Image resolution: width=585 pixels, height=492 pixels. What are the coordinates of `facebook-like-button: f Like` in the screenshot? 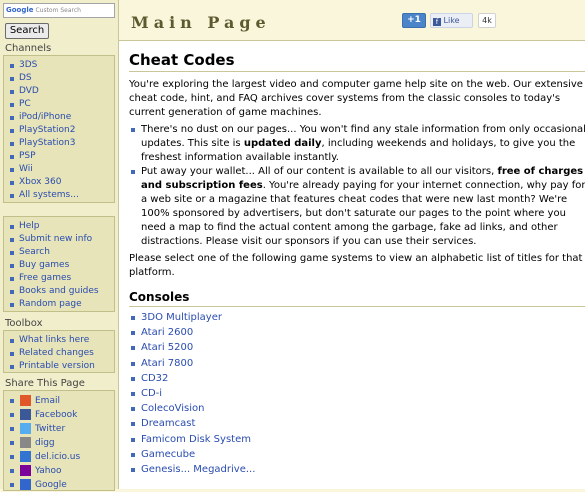 It's located at (451, 20).